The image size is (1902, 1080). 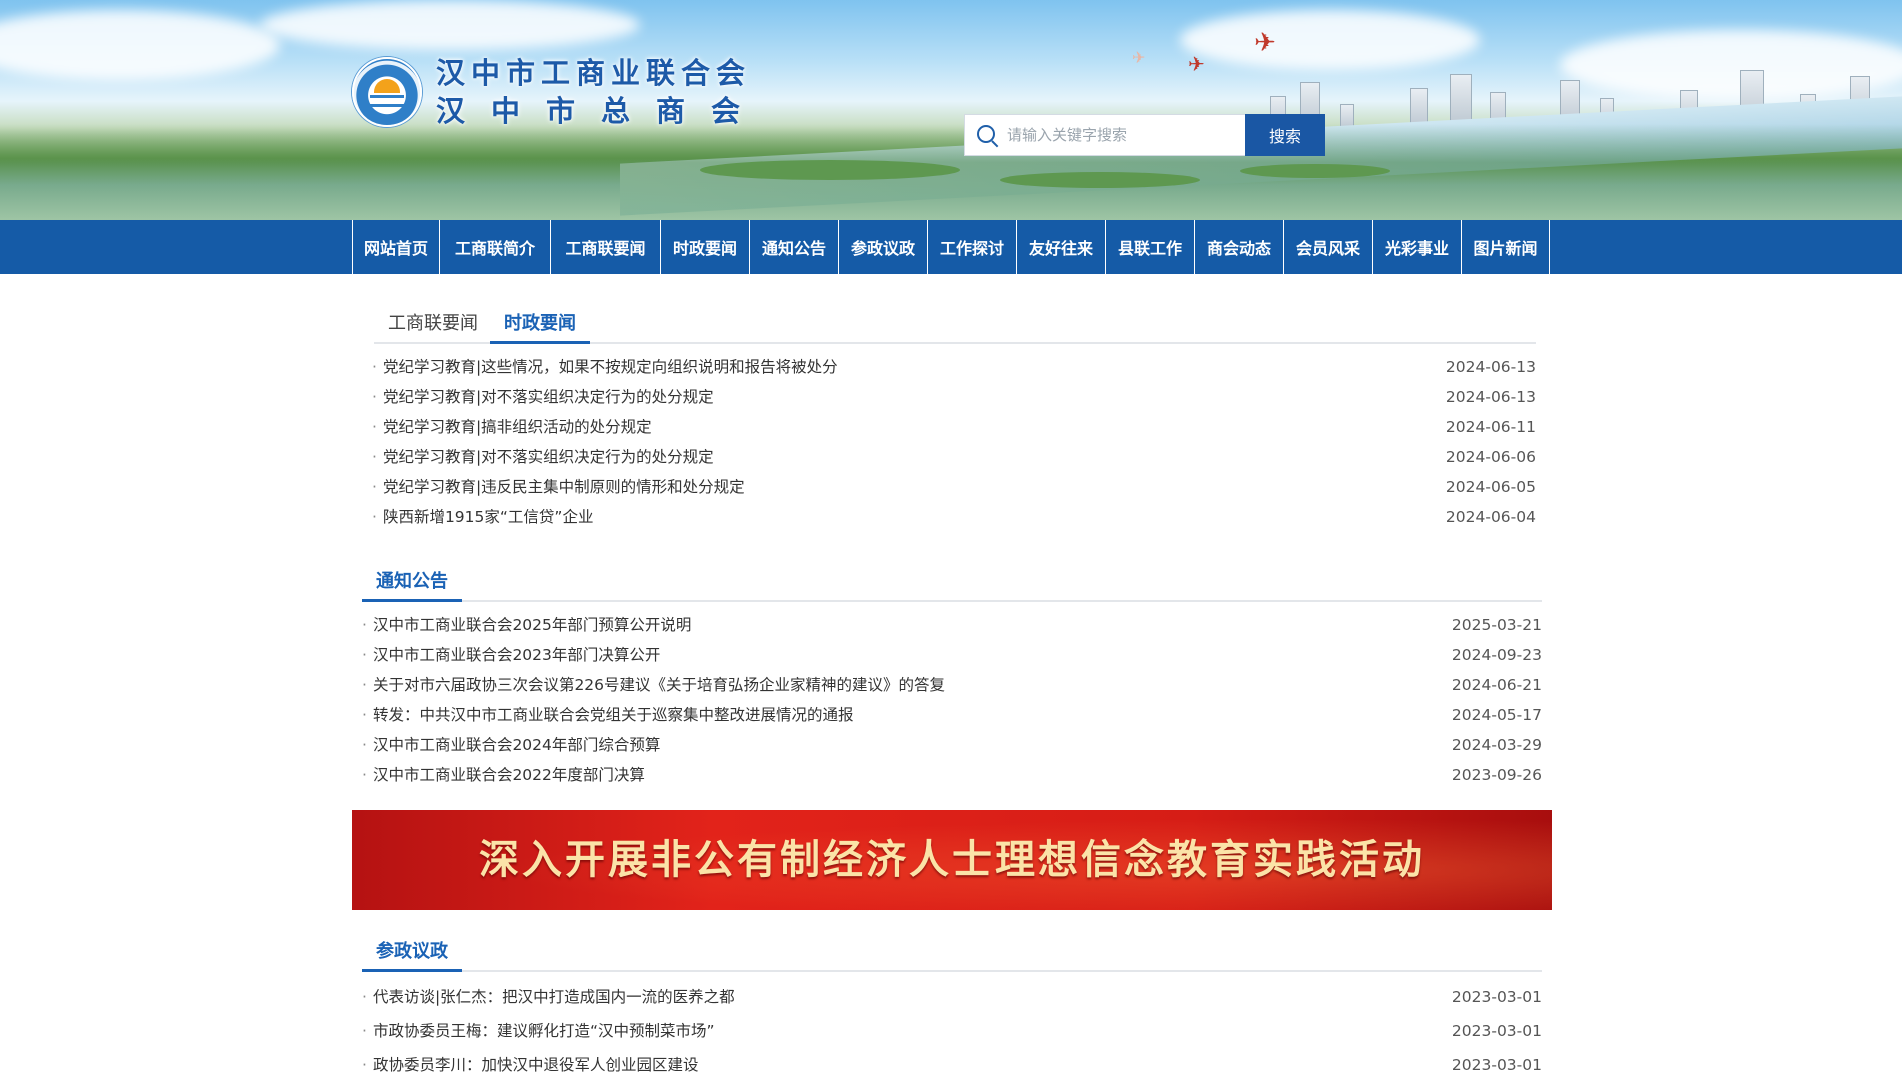 What do you see at coordinates (433, 325) in the screenshot?
I see `tab-federation-news: 工商联要闻` at bounding box center [433, 325].